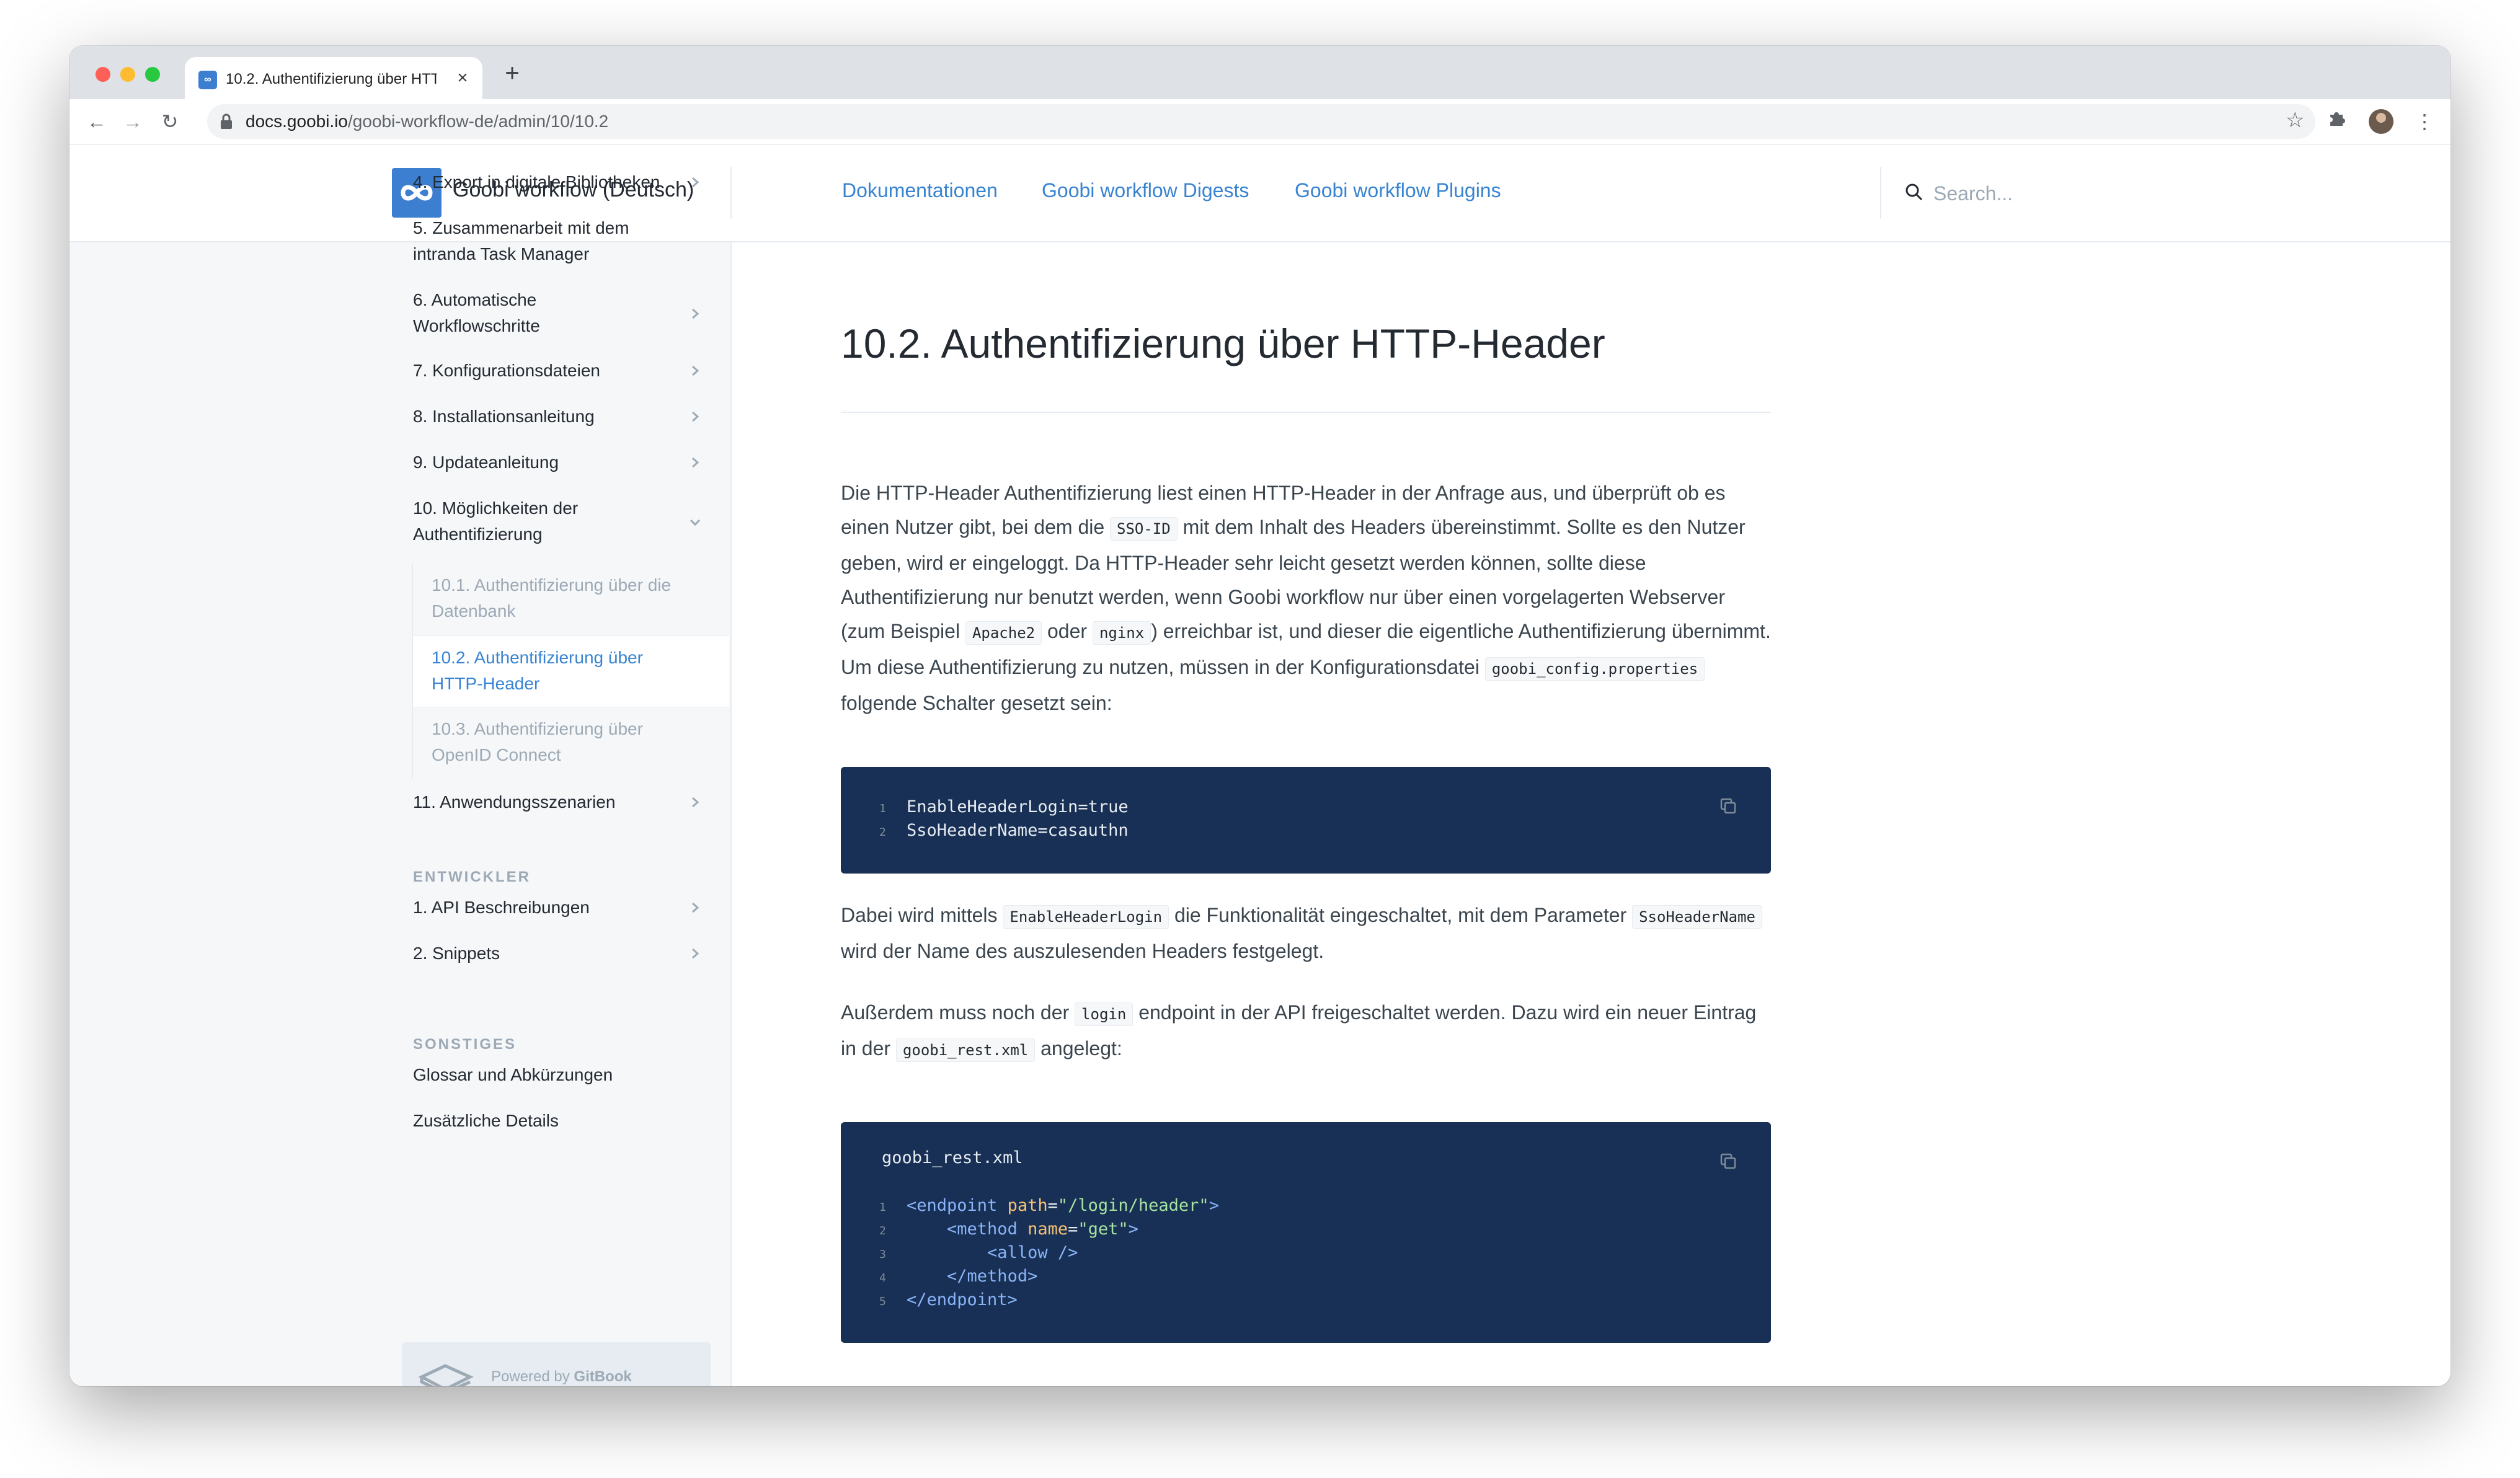 Image resolution: width=2520 pixels, height=1478 pixels. Describe the element at coordinates (507, 370) in the screenshot. I see `sidebar-item-label: 7. Konfigurationsdateien` at that location.